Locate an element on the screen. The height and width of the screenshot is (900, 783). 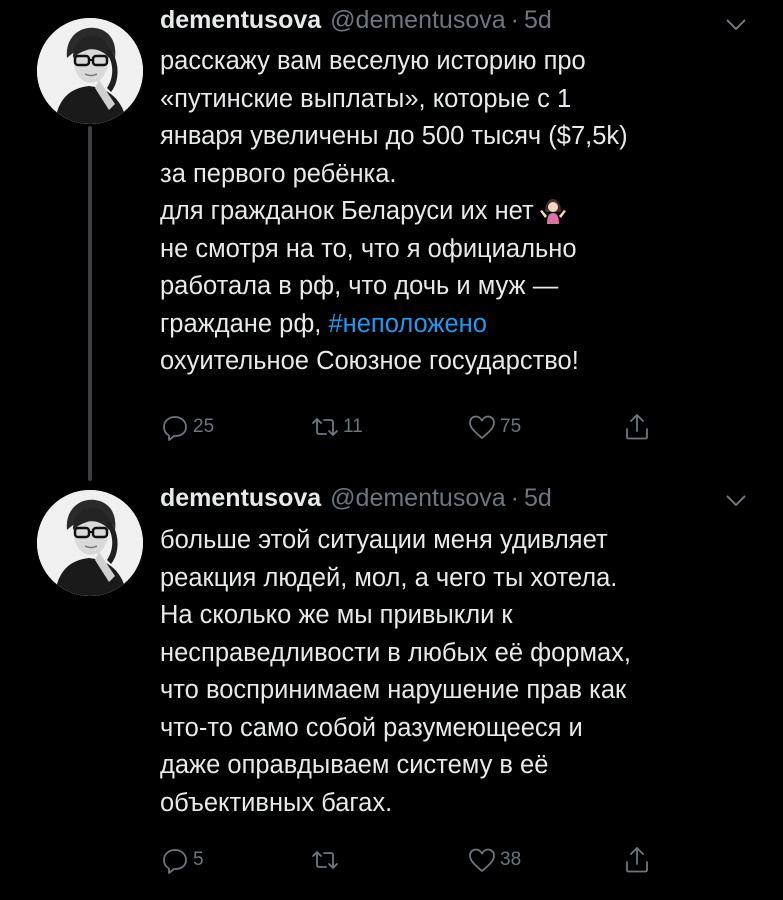
tweet-text-line: объективных багах. is located at coordinates (276, 802).